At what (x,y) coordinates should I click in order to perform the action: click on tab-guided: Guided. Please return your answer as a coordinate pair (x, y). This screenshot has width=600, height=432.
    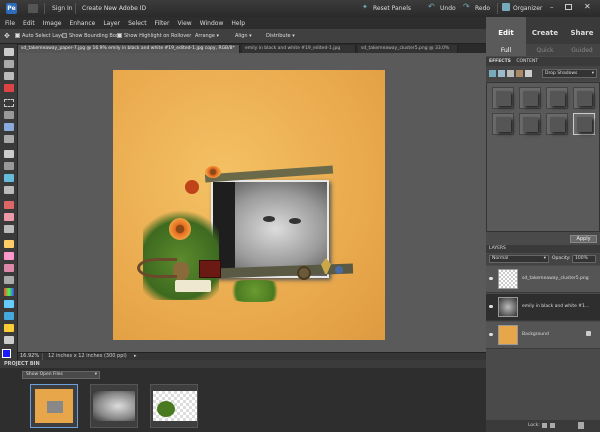
    Looking at the image, I should click on (582, 50).